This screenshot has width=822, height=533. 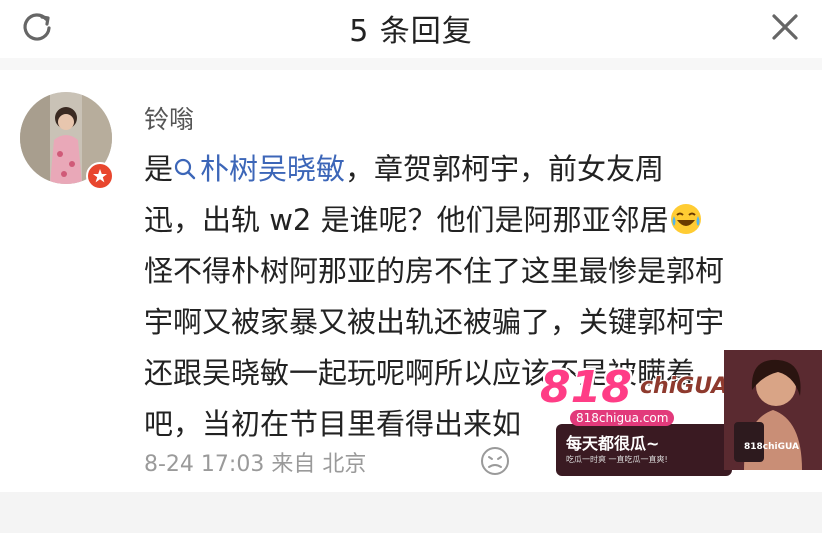 I want to click on reply-header: 5 条回复, so click(x=411, y=29).